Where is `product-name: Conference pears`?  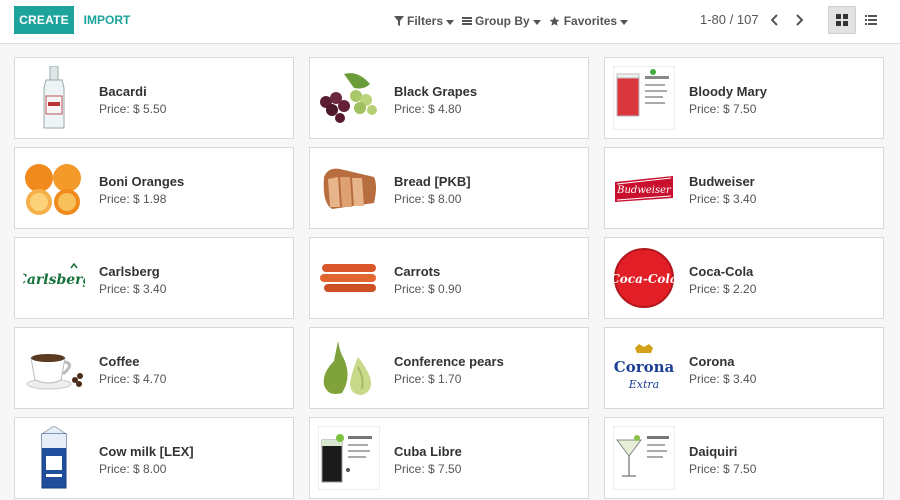 product-name: Conference pears is located at coordinates (449, 361).